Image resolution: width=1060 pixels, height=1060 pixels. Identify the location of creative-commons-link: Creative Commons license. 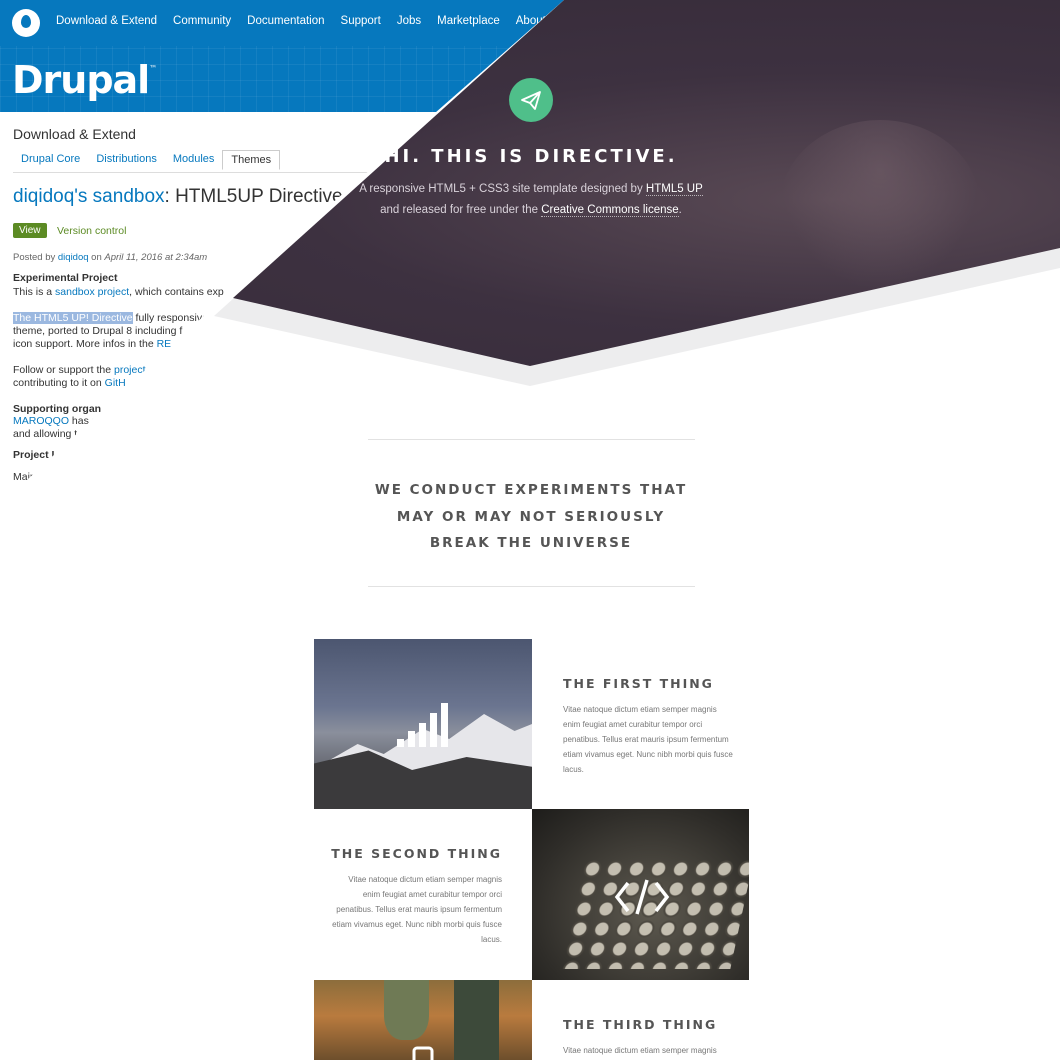
(610, 210).